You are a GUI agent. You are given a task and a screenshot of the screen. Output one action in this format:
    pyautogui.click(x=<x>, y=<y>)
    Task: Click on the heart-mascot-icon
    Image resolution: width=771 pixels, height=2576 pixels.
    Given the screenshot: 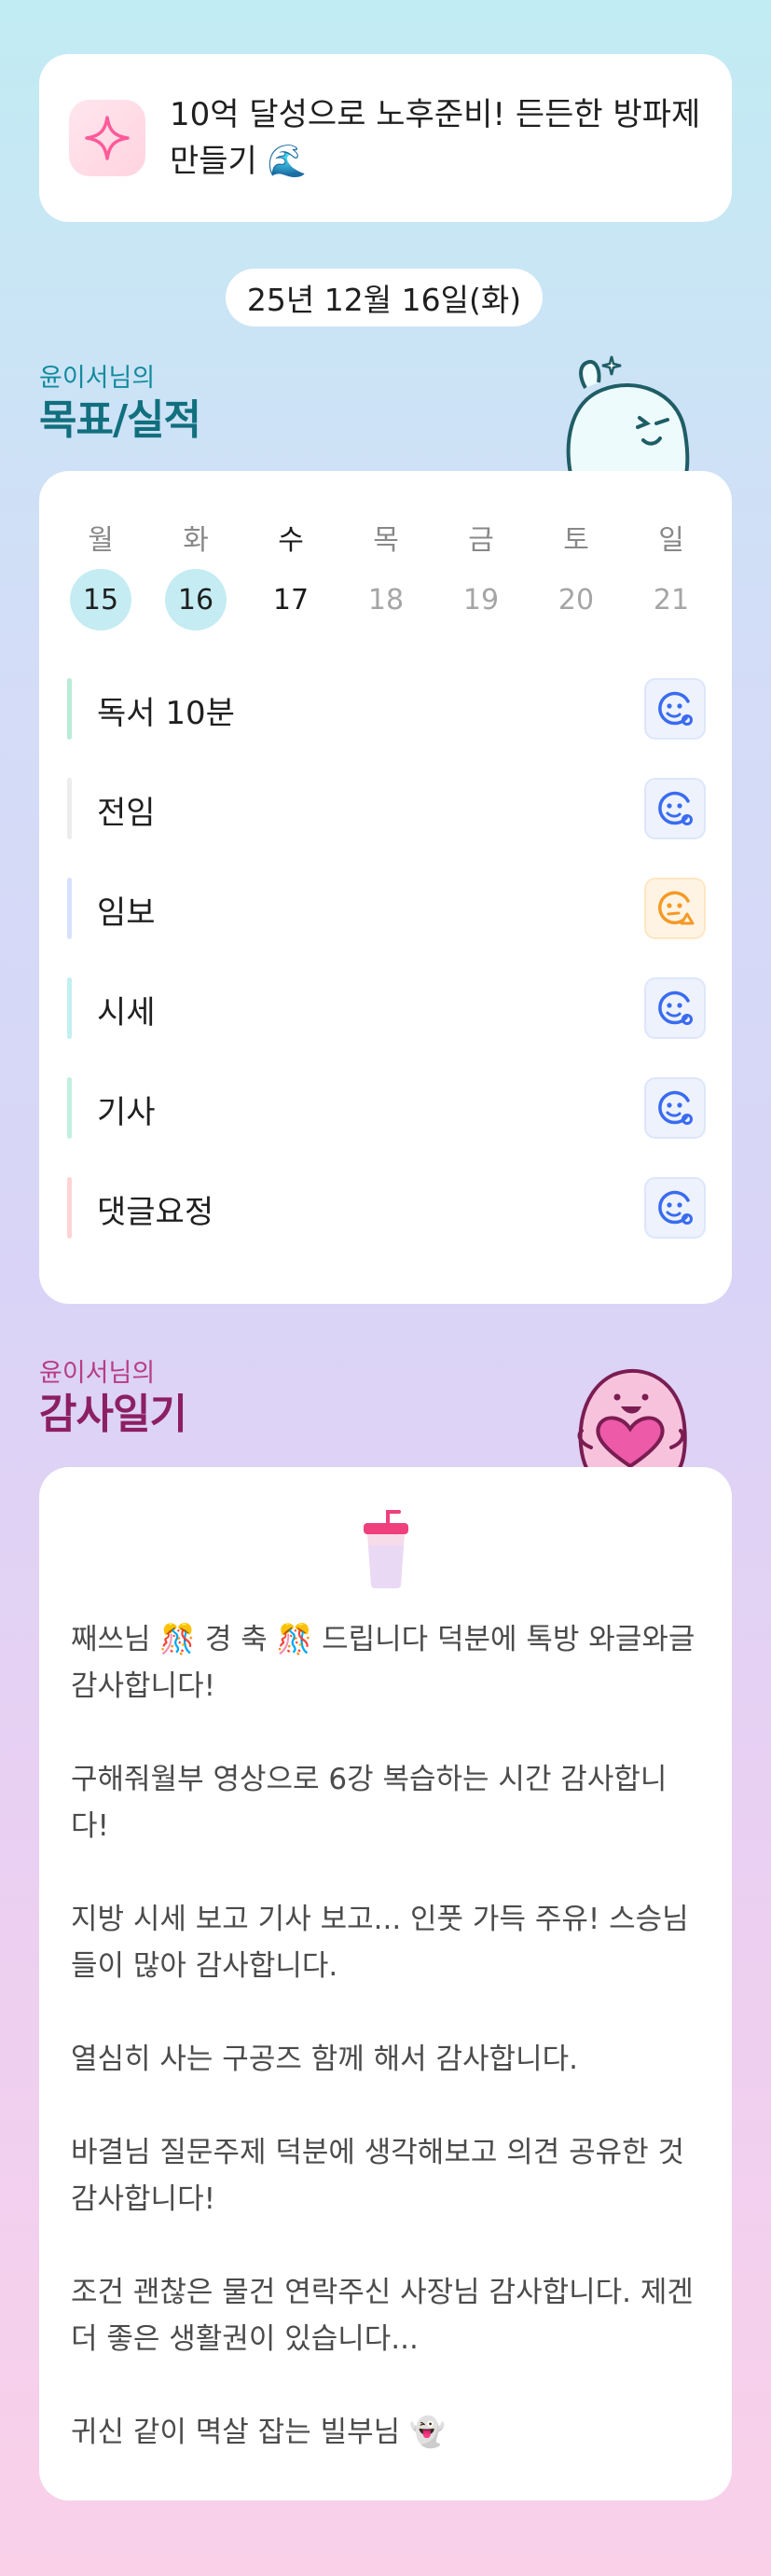 What is the action you would take?
    pyautogui.click(x=632, y=1419)
    